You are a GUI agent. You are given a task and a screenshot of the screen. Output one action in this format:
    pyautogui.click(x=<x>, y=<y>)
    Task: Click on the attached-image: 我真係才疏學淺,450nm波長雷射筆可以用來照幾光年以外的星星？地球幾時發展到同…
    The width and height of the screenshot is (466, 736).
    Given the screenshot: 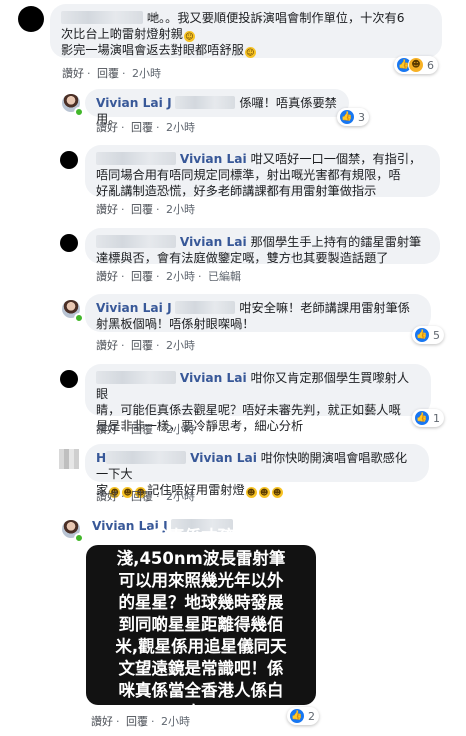 What is the action you would take?
    pyautogui.click(x=201, y=624)
    